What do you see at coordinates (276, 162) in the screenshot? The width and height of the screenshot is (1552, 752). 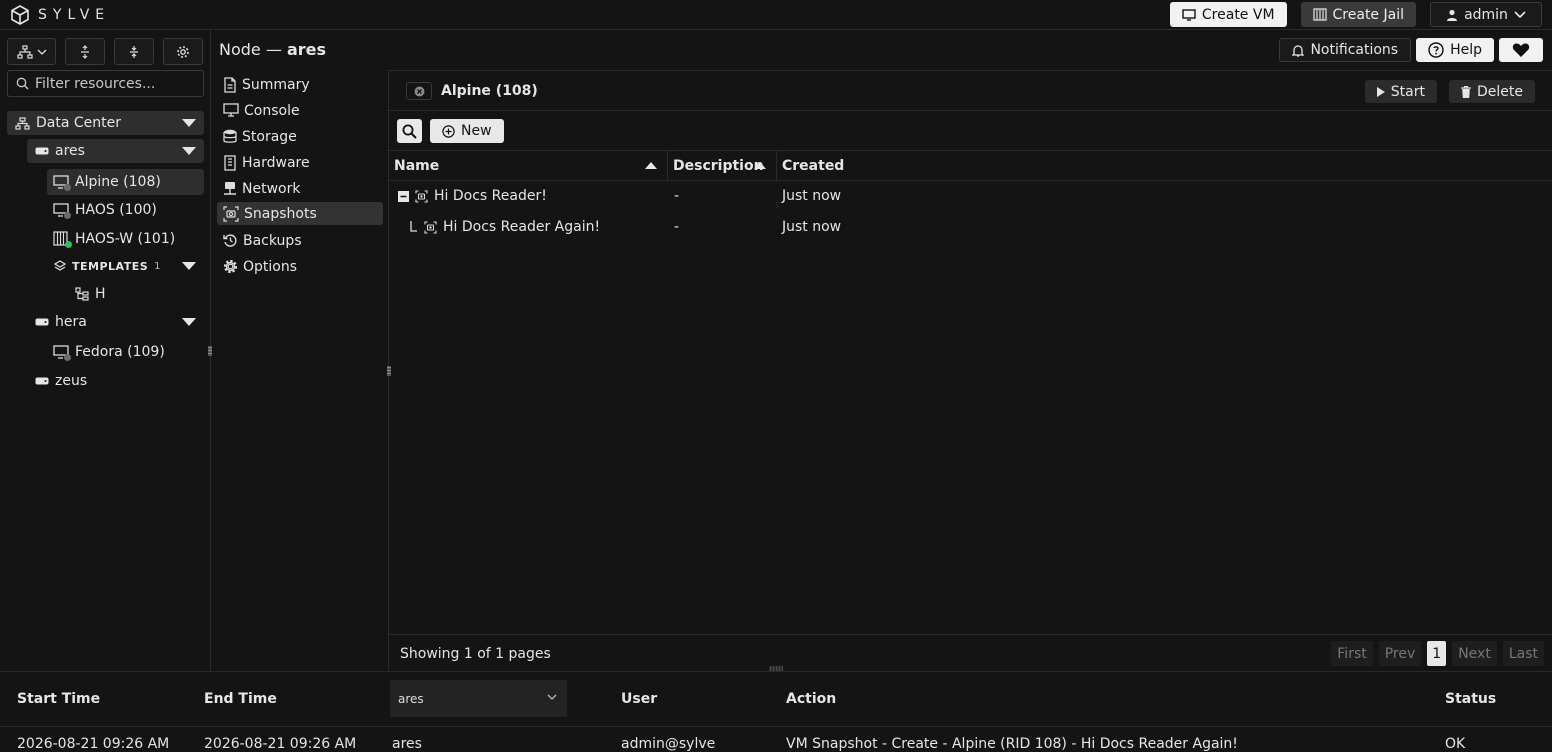 I see `nav-label: Hardware` at bounding box center [276, 162].